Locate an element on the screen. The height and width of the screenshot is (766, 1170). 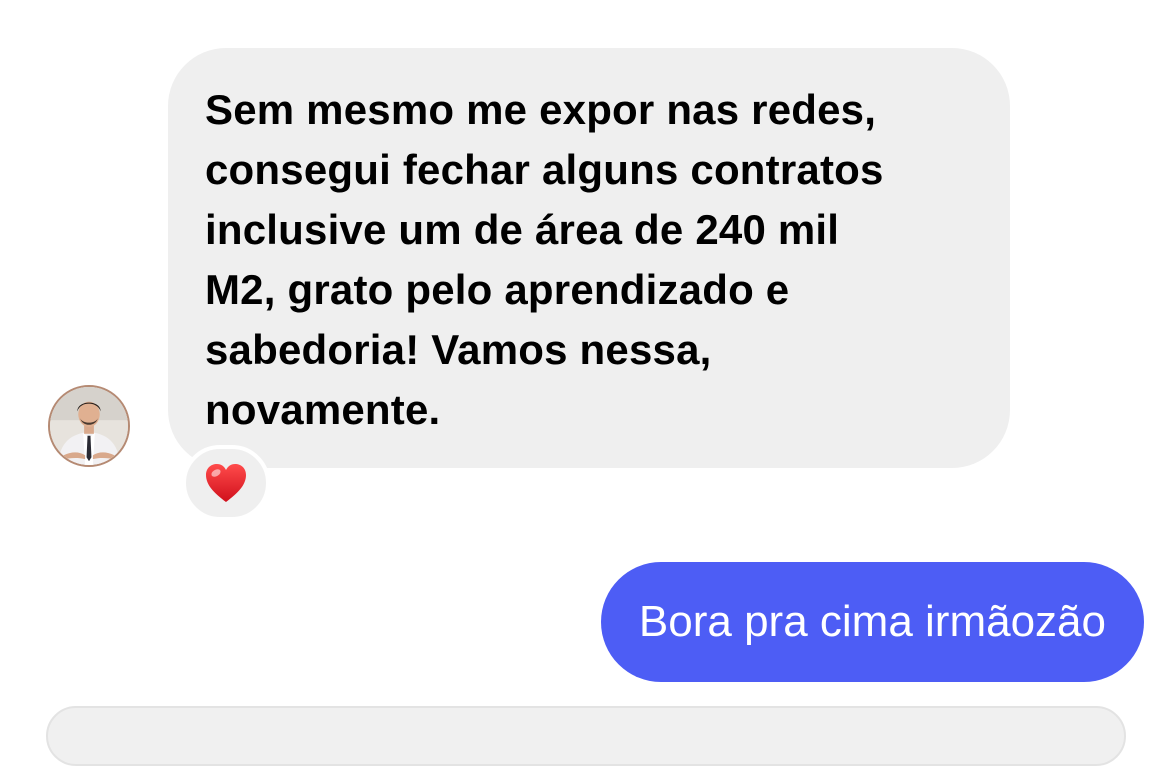
message-line: novamente. is located at coordinates (323, 409).